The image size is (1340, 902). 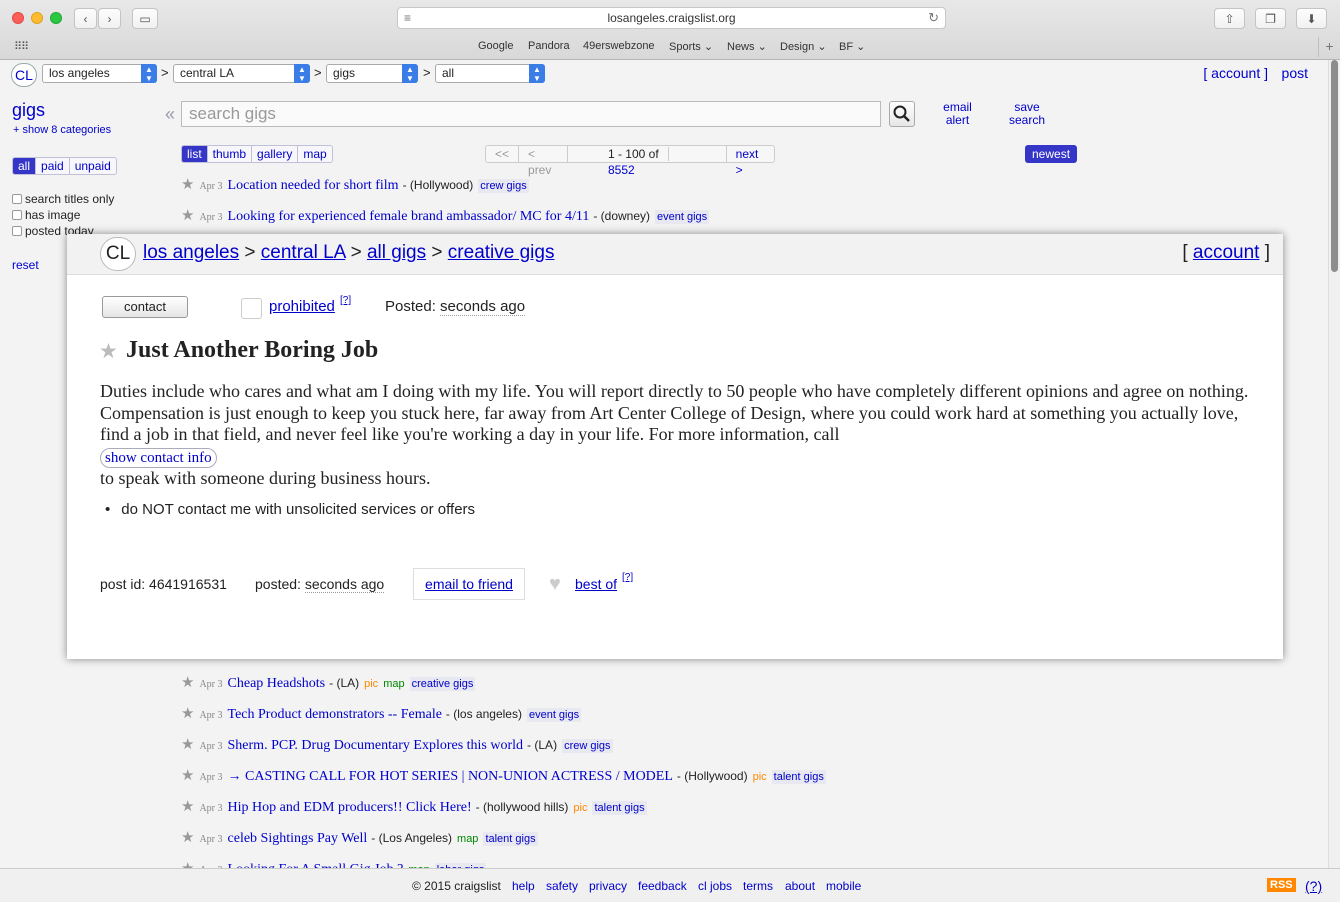 What do you see at coordinates (28, 110) in the screenshot?
I see `section-title: gigs` at bounding box center [28, 110].